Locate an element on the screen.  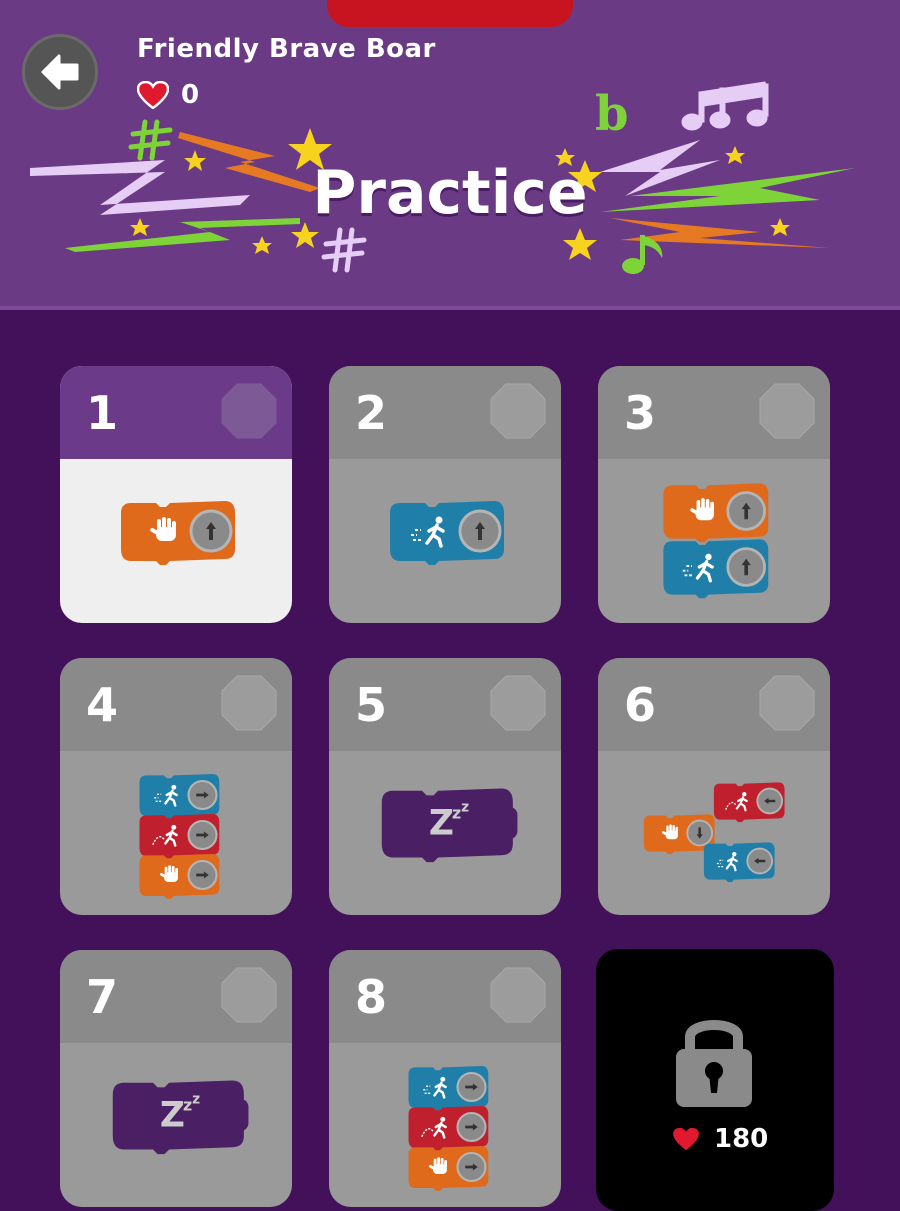
level-number: 3 is located at coordinates (640, 413).